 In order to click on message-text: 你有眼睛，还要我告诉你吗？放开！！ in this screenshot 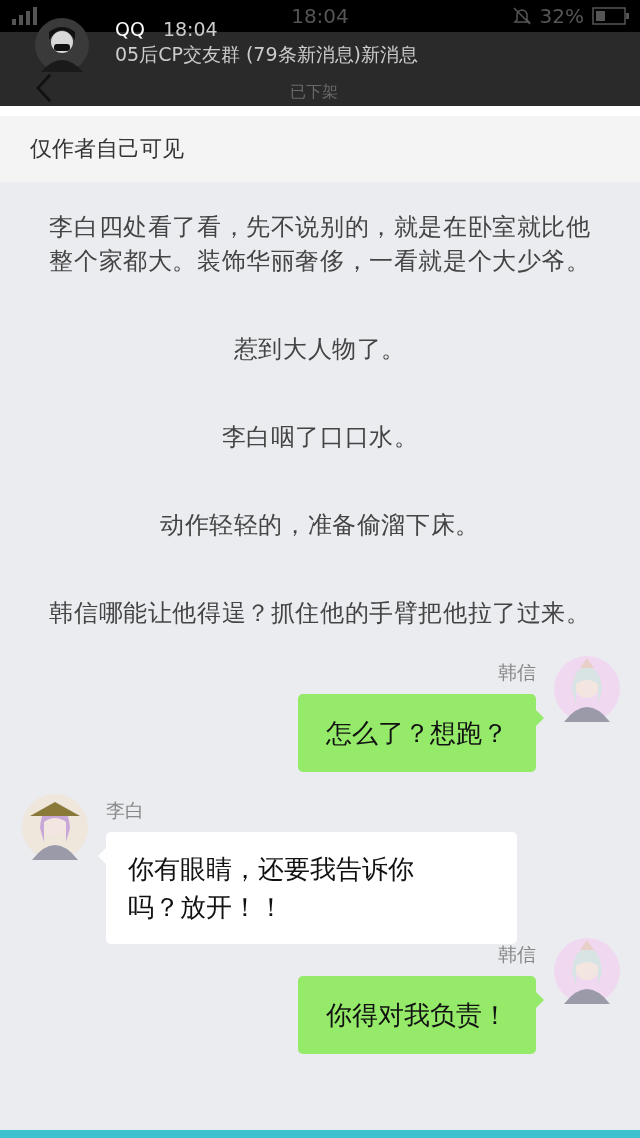, I will do `click(271, 888)`.